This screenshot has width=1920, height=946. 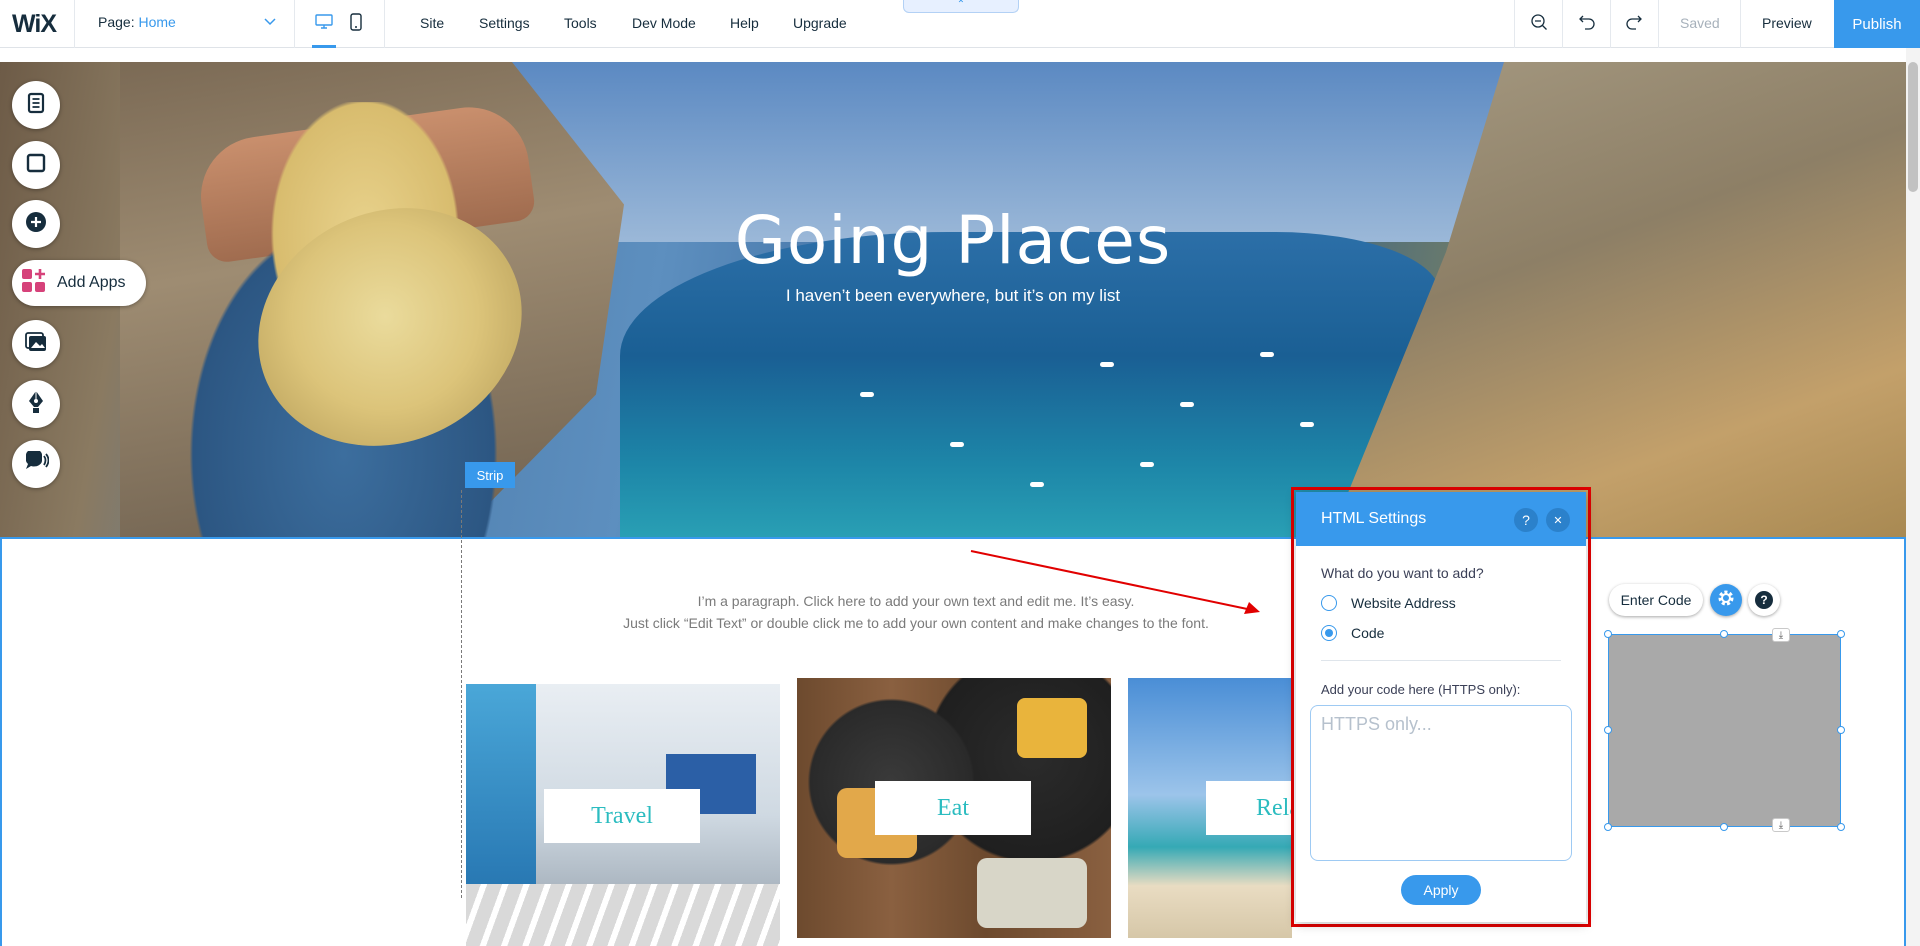 I want to click on stretch-top-button: ⤓, so click(x=1781, y=635).